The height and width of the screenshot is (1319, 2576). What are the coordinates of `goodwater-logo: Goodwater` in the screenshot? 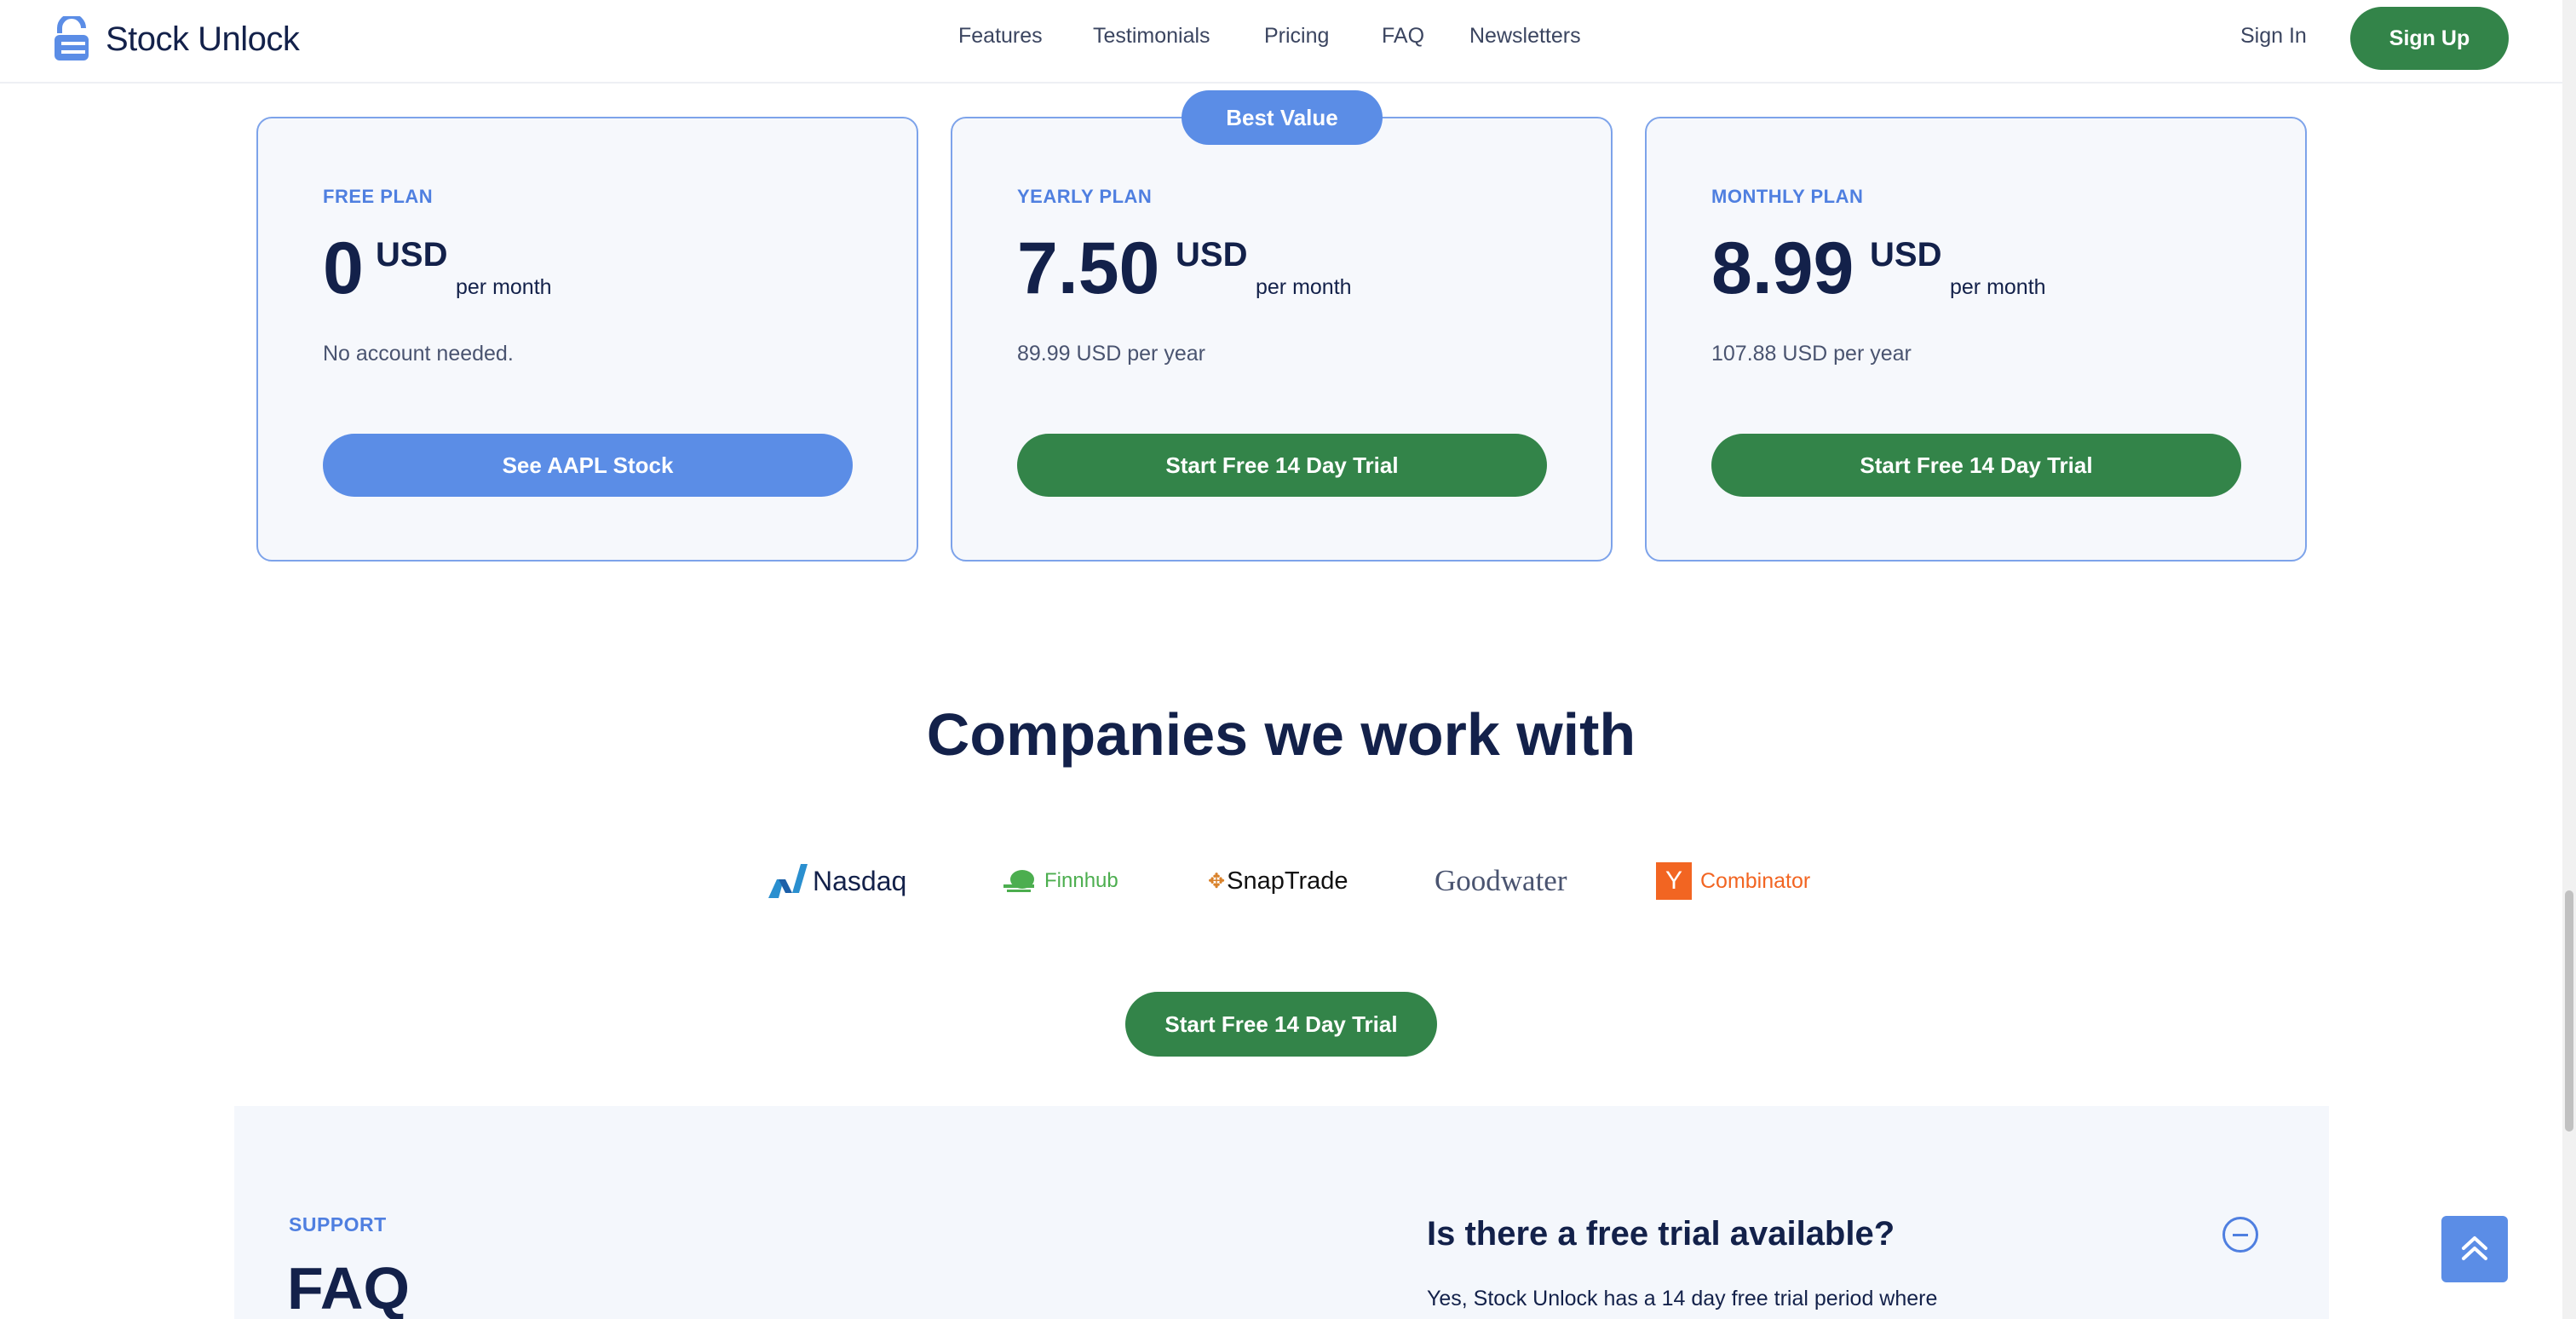 It's located at (1501, 881).